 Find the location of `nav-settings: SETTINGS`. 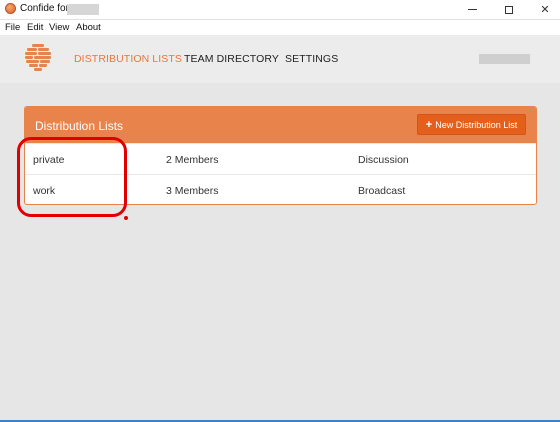

nav-settings: SETTINGS is located at coordinates (311, 59).